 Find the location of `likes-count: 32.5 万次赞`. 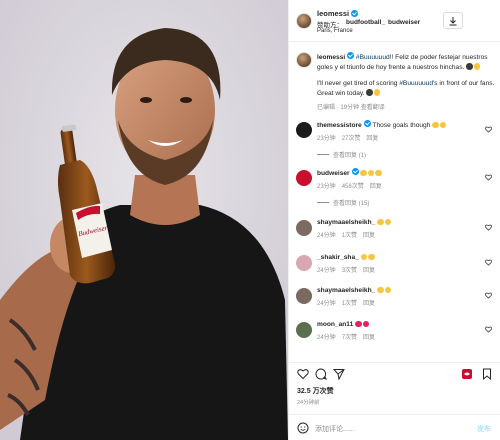

likes-count: 32.5 万次赞 is located at coordinates (315, 391).